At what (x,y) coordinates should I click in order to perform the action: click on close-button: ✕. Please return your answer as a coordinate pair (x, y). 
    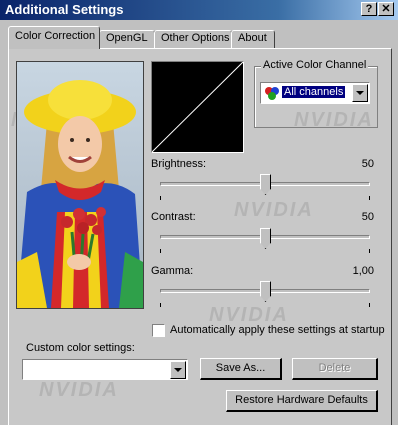
    Looking at the image, I should click on (386, 9).